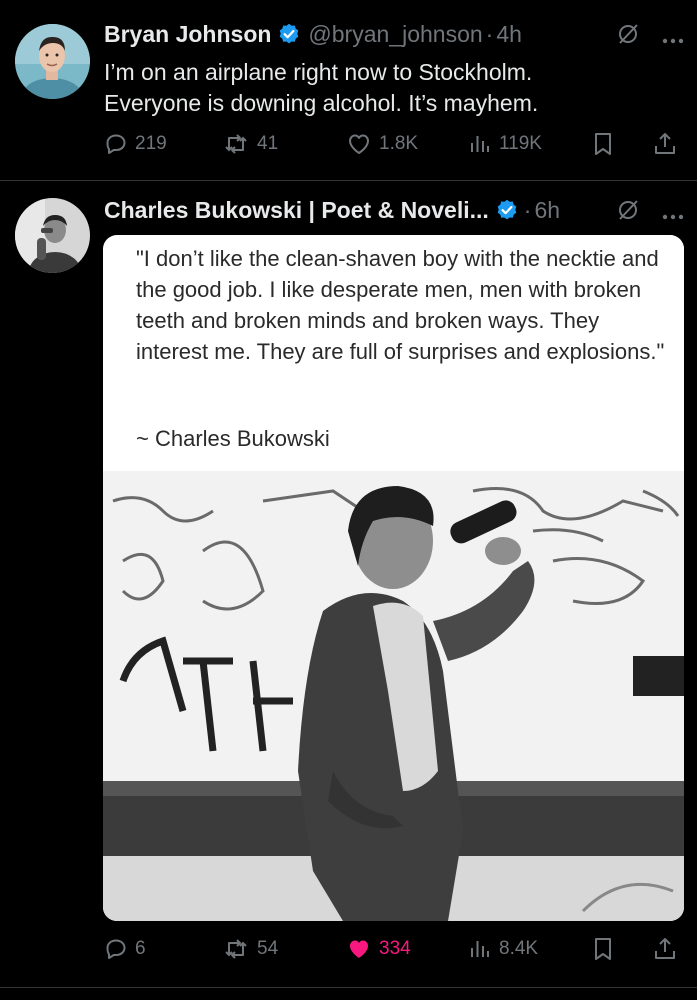  What do you see at coordinates (399, 143) in the screenshot?
I see `like-count: 1.8K` at bounding box center [399, 143].